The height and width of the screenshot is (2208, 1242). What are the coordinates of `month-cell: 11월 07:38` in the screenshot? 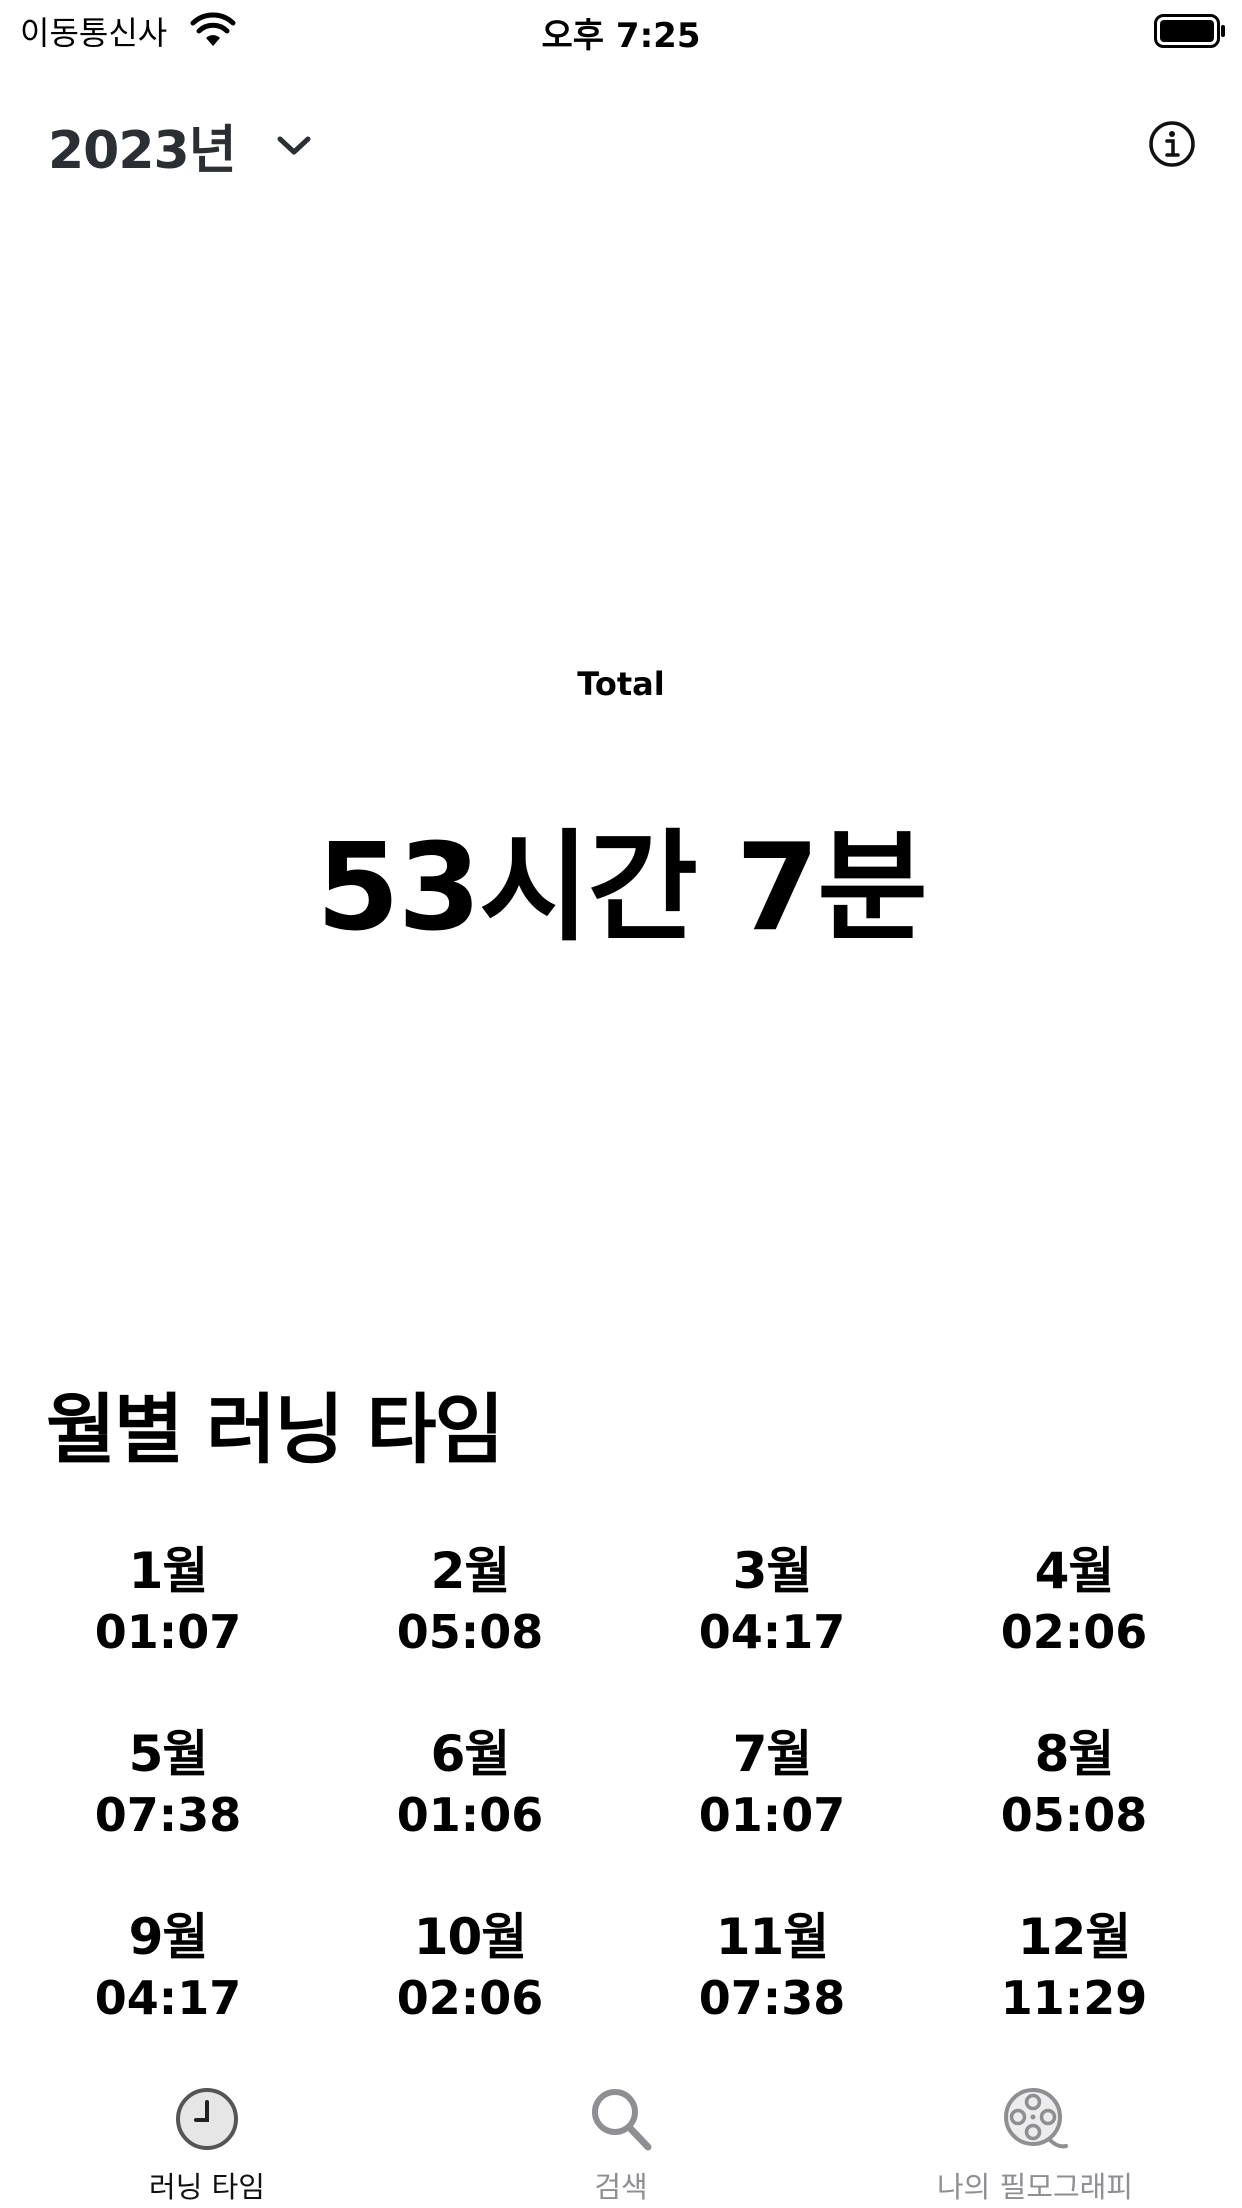 It's located at (772, 1997).